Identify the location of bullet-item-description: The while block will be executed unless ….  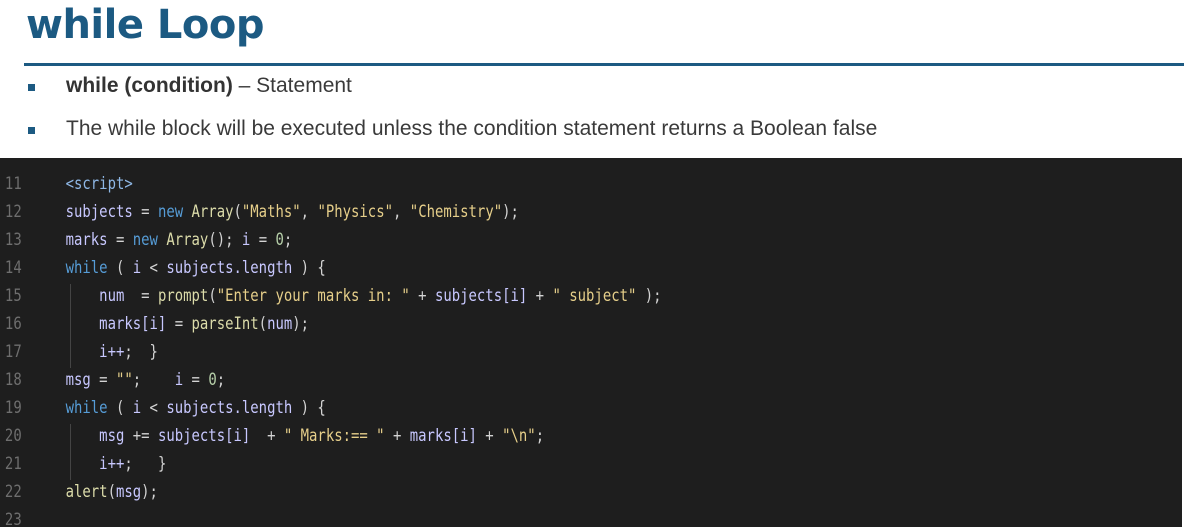
(603, 131).